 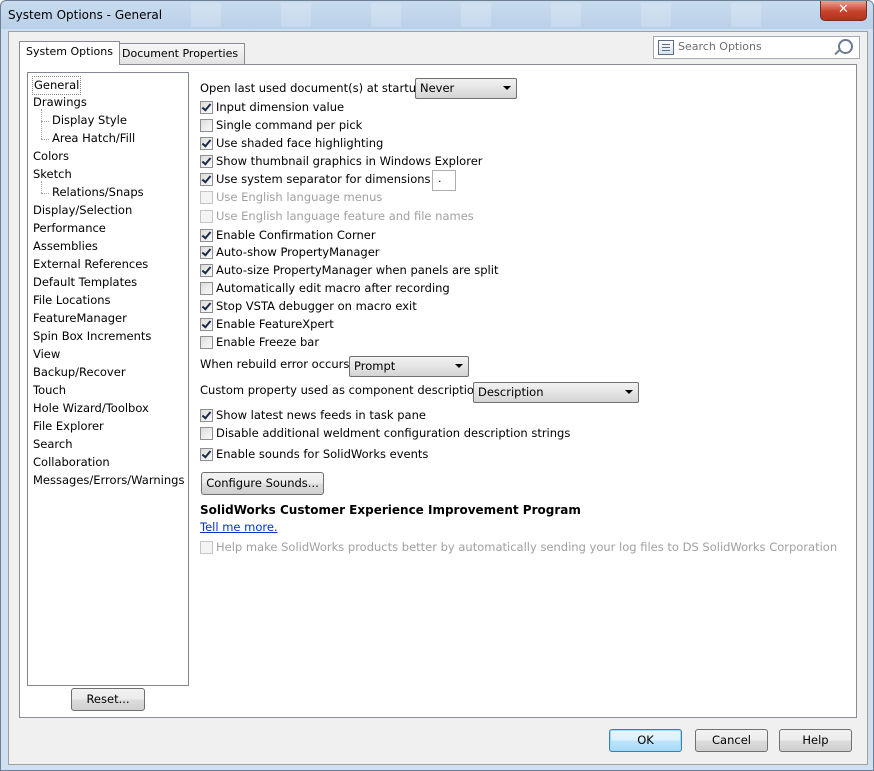 What do you see at coordinates (206, 216) in the screenshot?
I see `use-english-language-feature-and-file-names-checkbox` at bounding box center [206, 216].